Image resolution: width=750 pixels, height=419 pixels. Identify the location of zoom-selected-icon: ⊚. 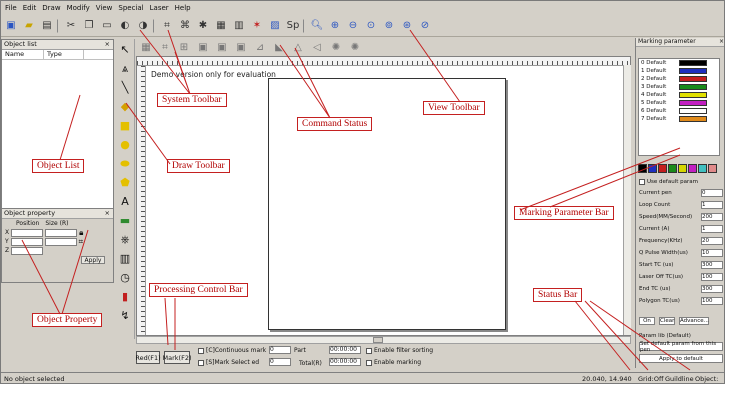
(389, 26).